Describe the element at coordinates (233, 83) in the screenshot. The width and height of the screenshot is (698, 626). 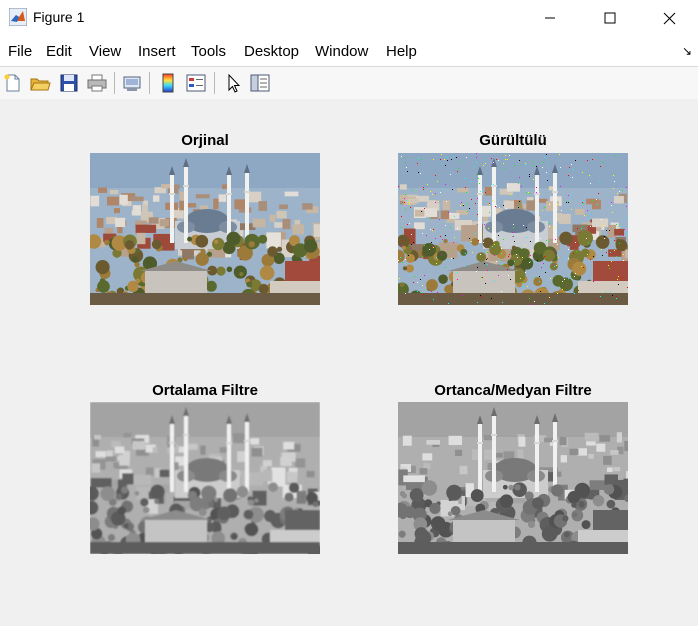
I see `pointer-icon` at that location.